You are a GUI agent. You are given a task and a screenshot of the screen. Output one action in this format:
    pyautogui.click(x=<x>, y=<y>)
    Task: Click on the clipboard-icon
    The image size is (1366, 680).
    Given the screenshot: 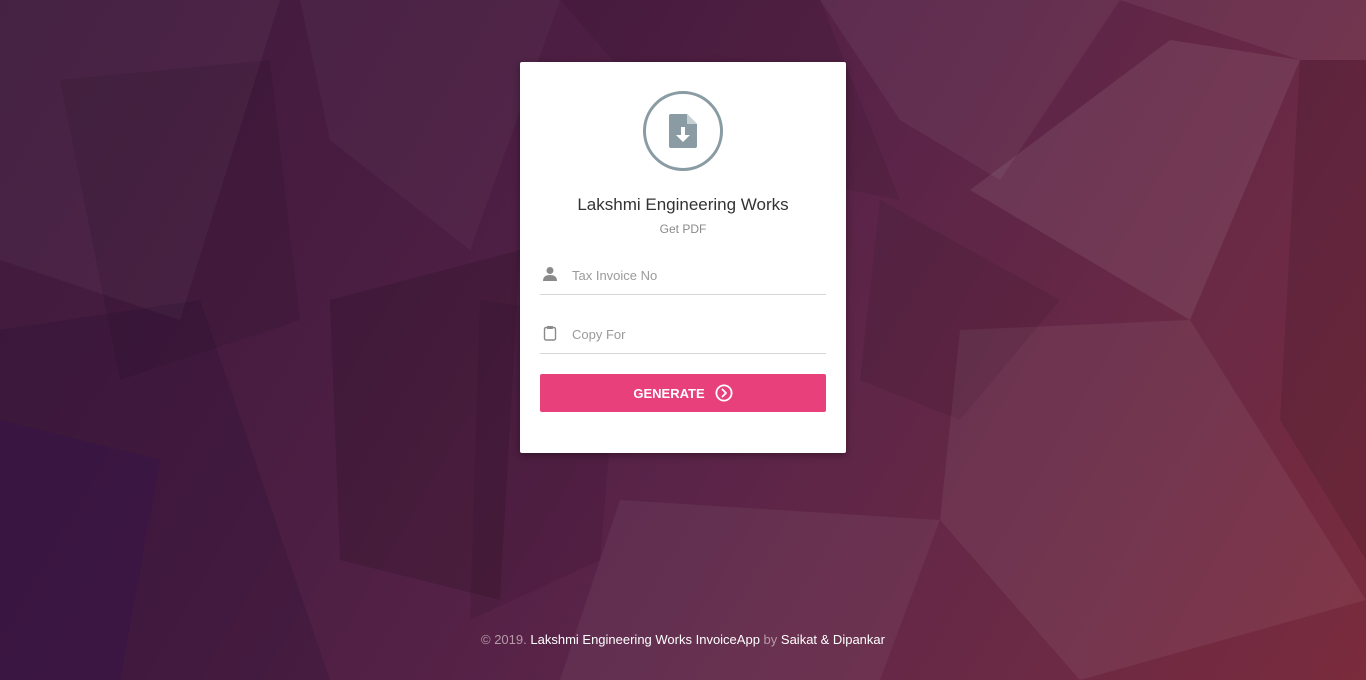 What is the action you would take?
    pyautogui.click(x=550, y=333)
    